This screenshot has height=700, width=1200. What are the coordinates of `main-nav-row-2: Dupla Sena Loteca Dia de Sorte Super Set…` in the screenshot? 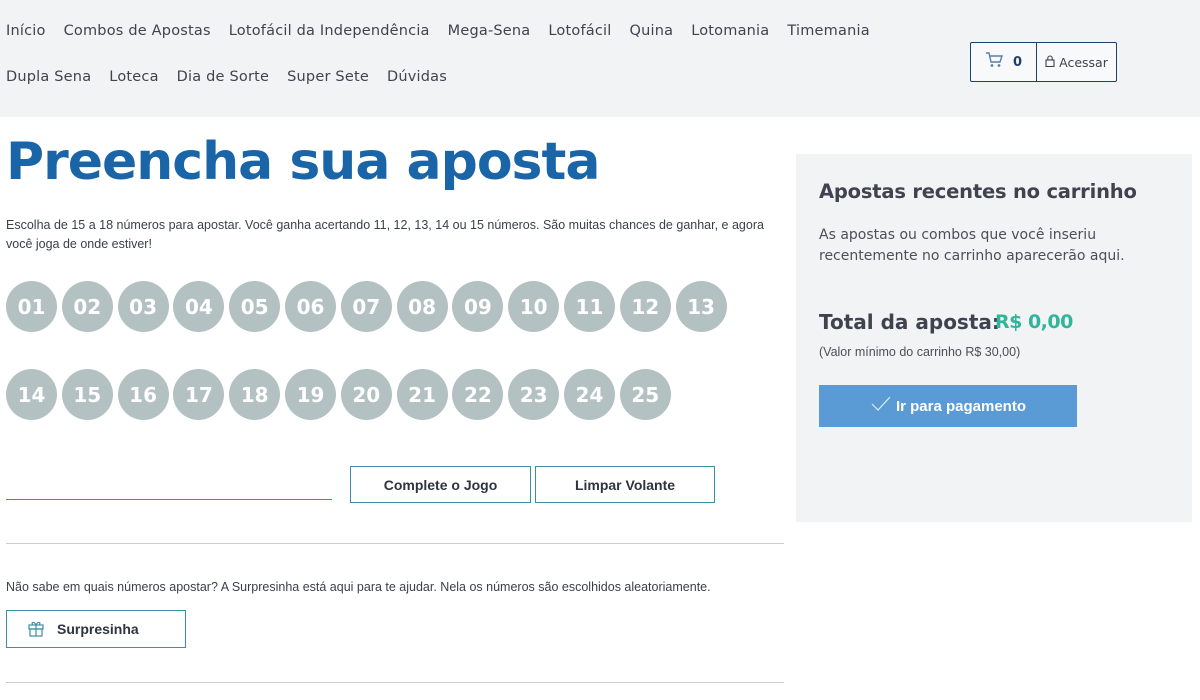 It's located at (226, 77).